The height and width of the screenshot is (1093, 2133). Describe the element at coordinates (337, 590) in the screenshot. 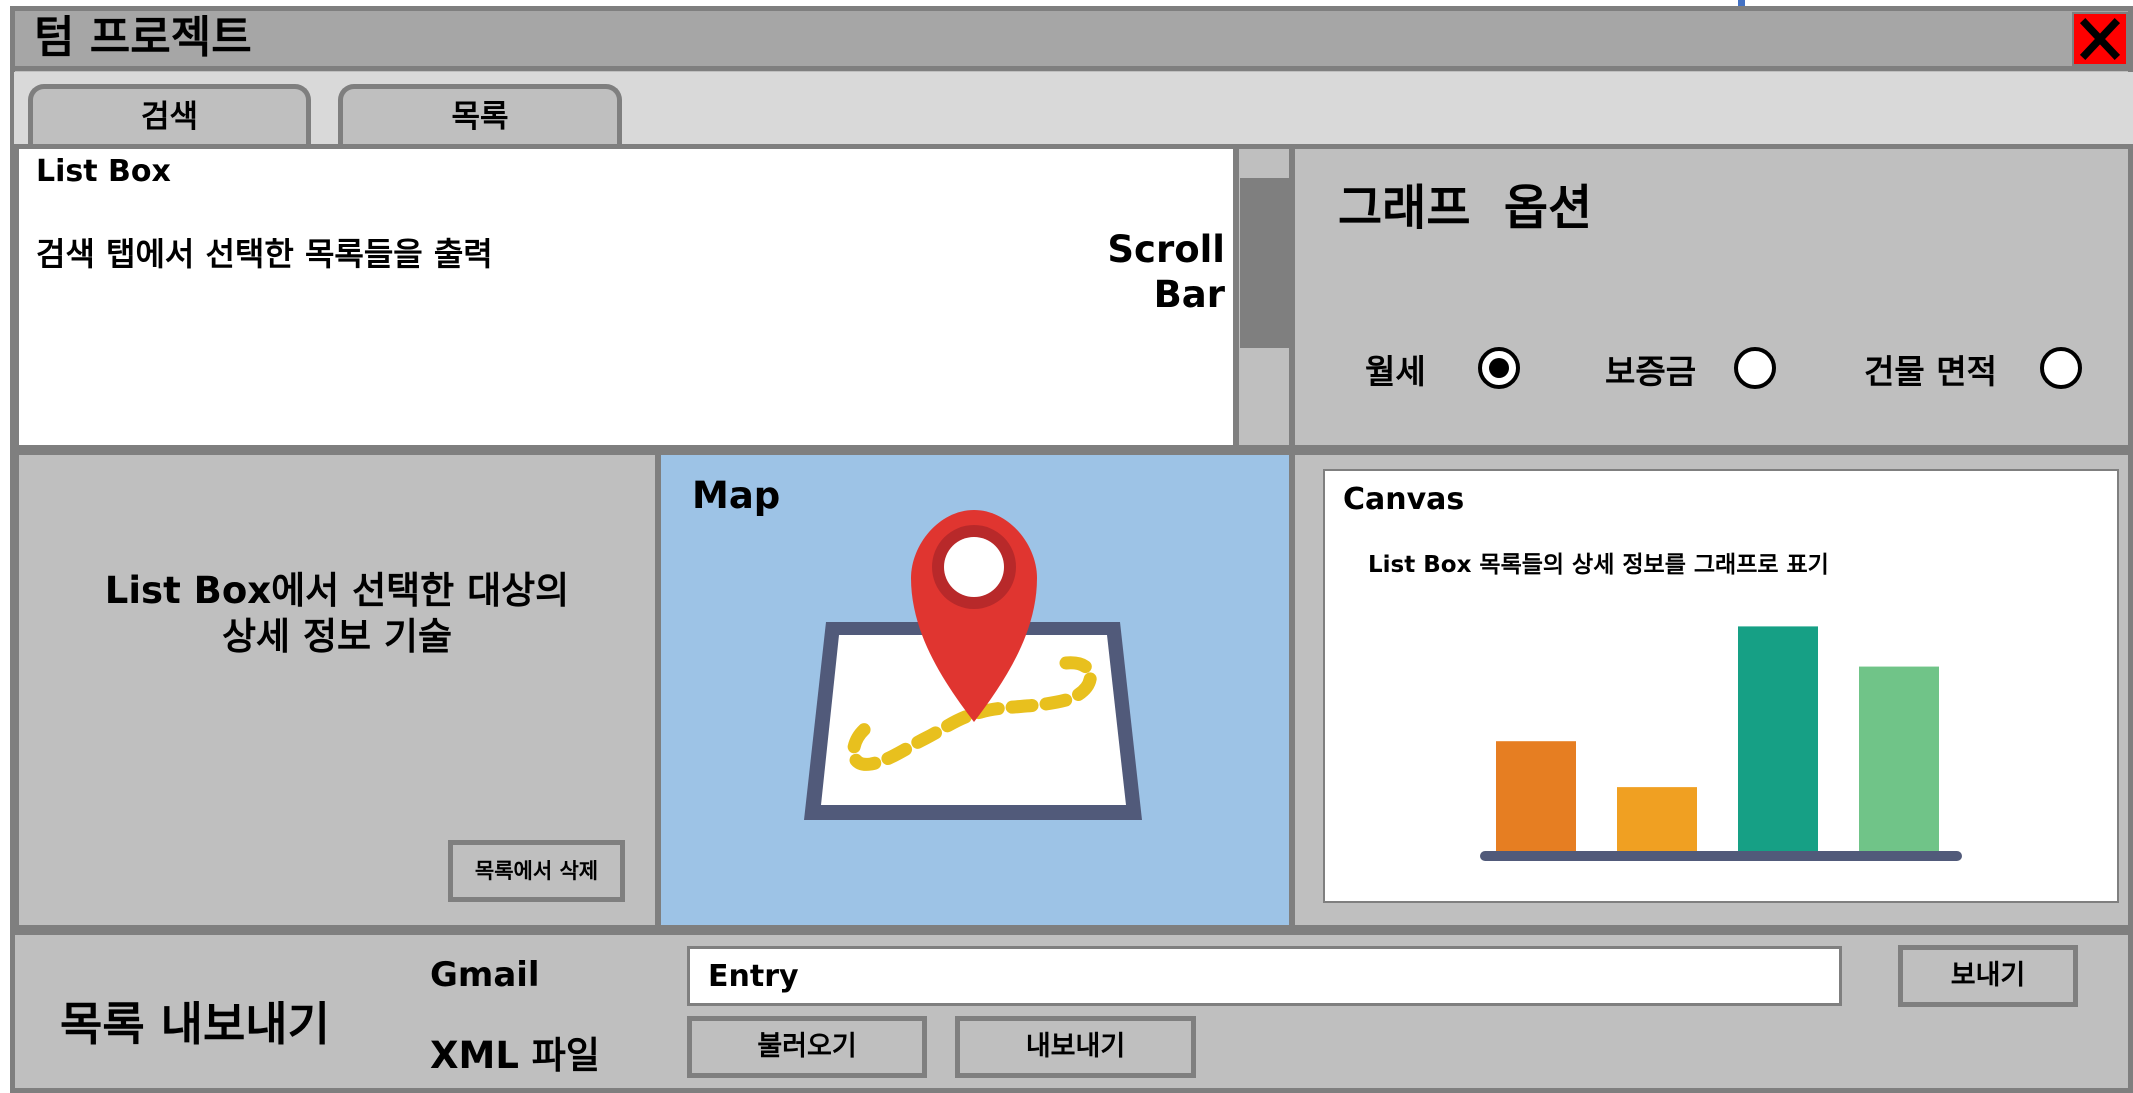

I see `detail-line-1: List Box에서 선택한 대상의` at that location.